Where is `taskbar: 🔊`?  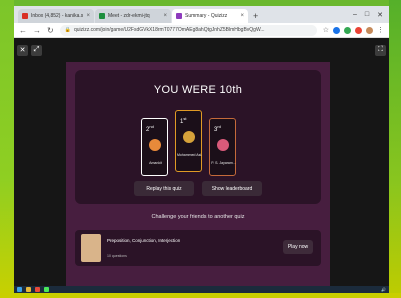 taskbar: 🔊 is located at coordinates (201, 289).